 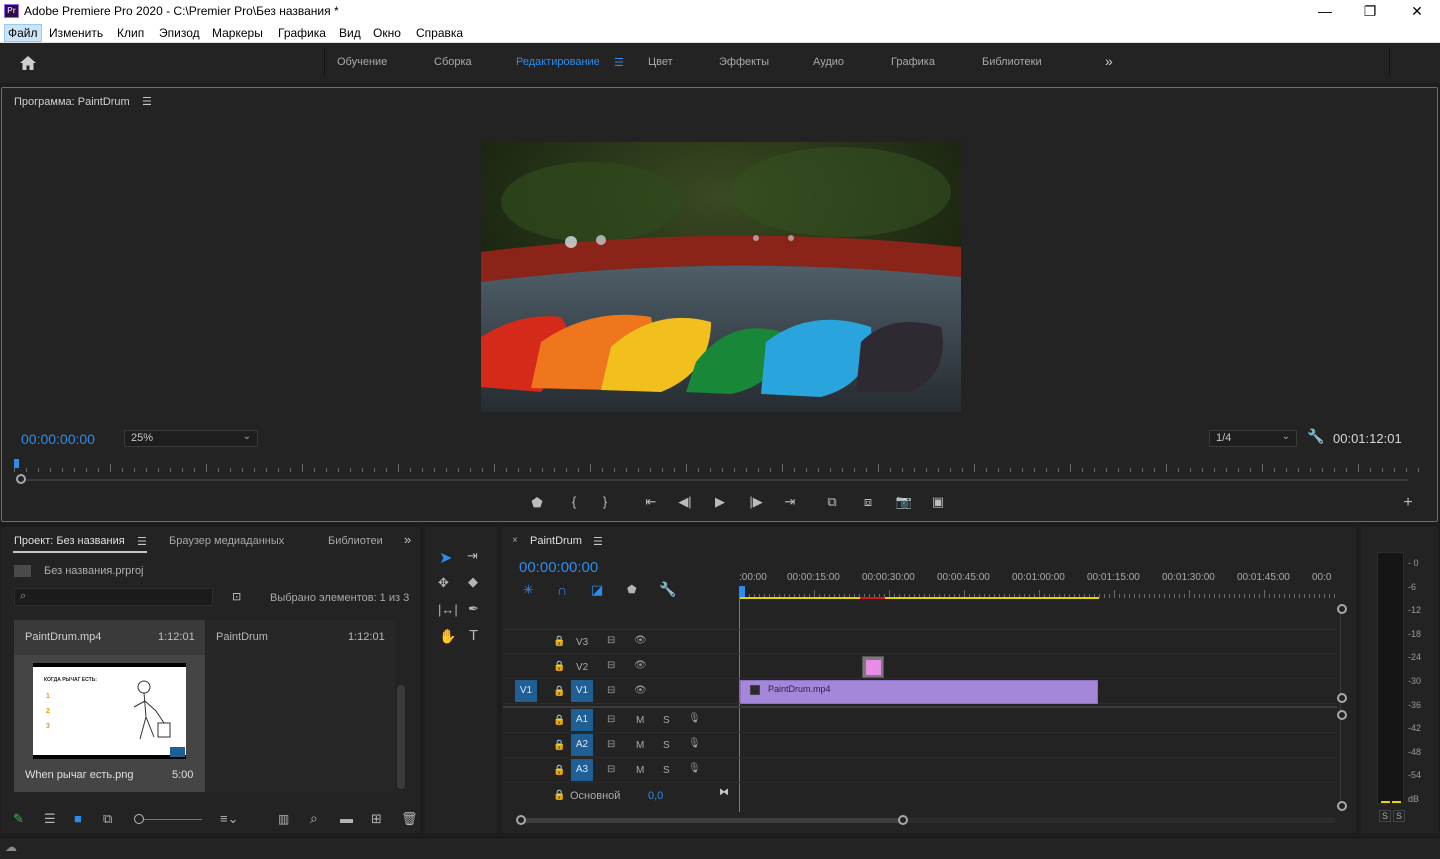 What do you see at coordinates (605, 501) in the screenshot?
I see `mark-out-icon: }` at bounding box center [605, 501].